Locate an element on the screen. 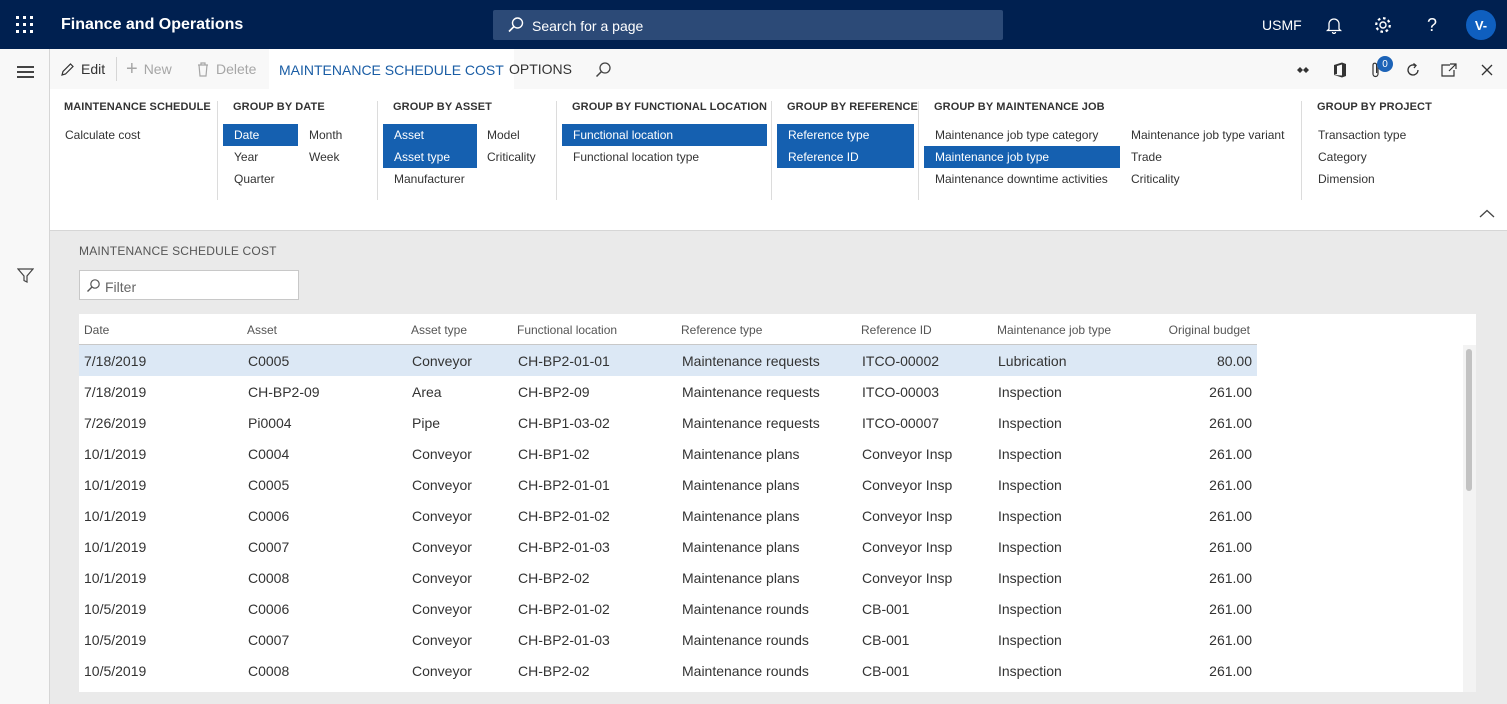  group-manufacturer-button: Manufacturer is located at coordinates (429, 179).